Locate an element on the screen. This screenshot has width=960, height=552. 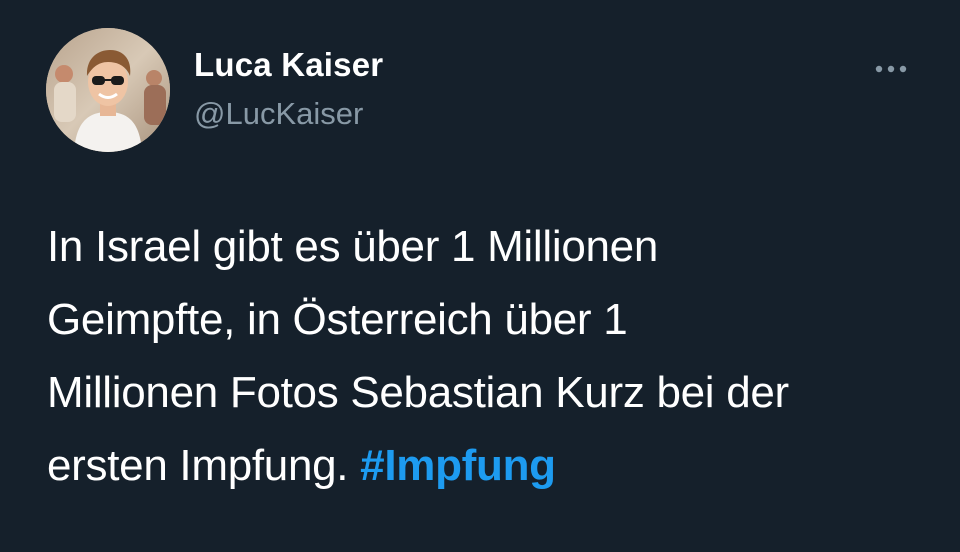
more-options-button is located at coordinates (891, 69).